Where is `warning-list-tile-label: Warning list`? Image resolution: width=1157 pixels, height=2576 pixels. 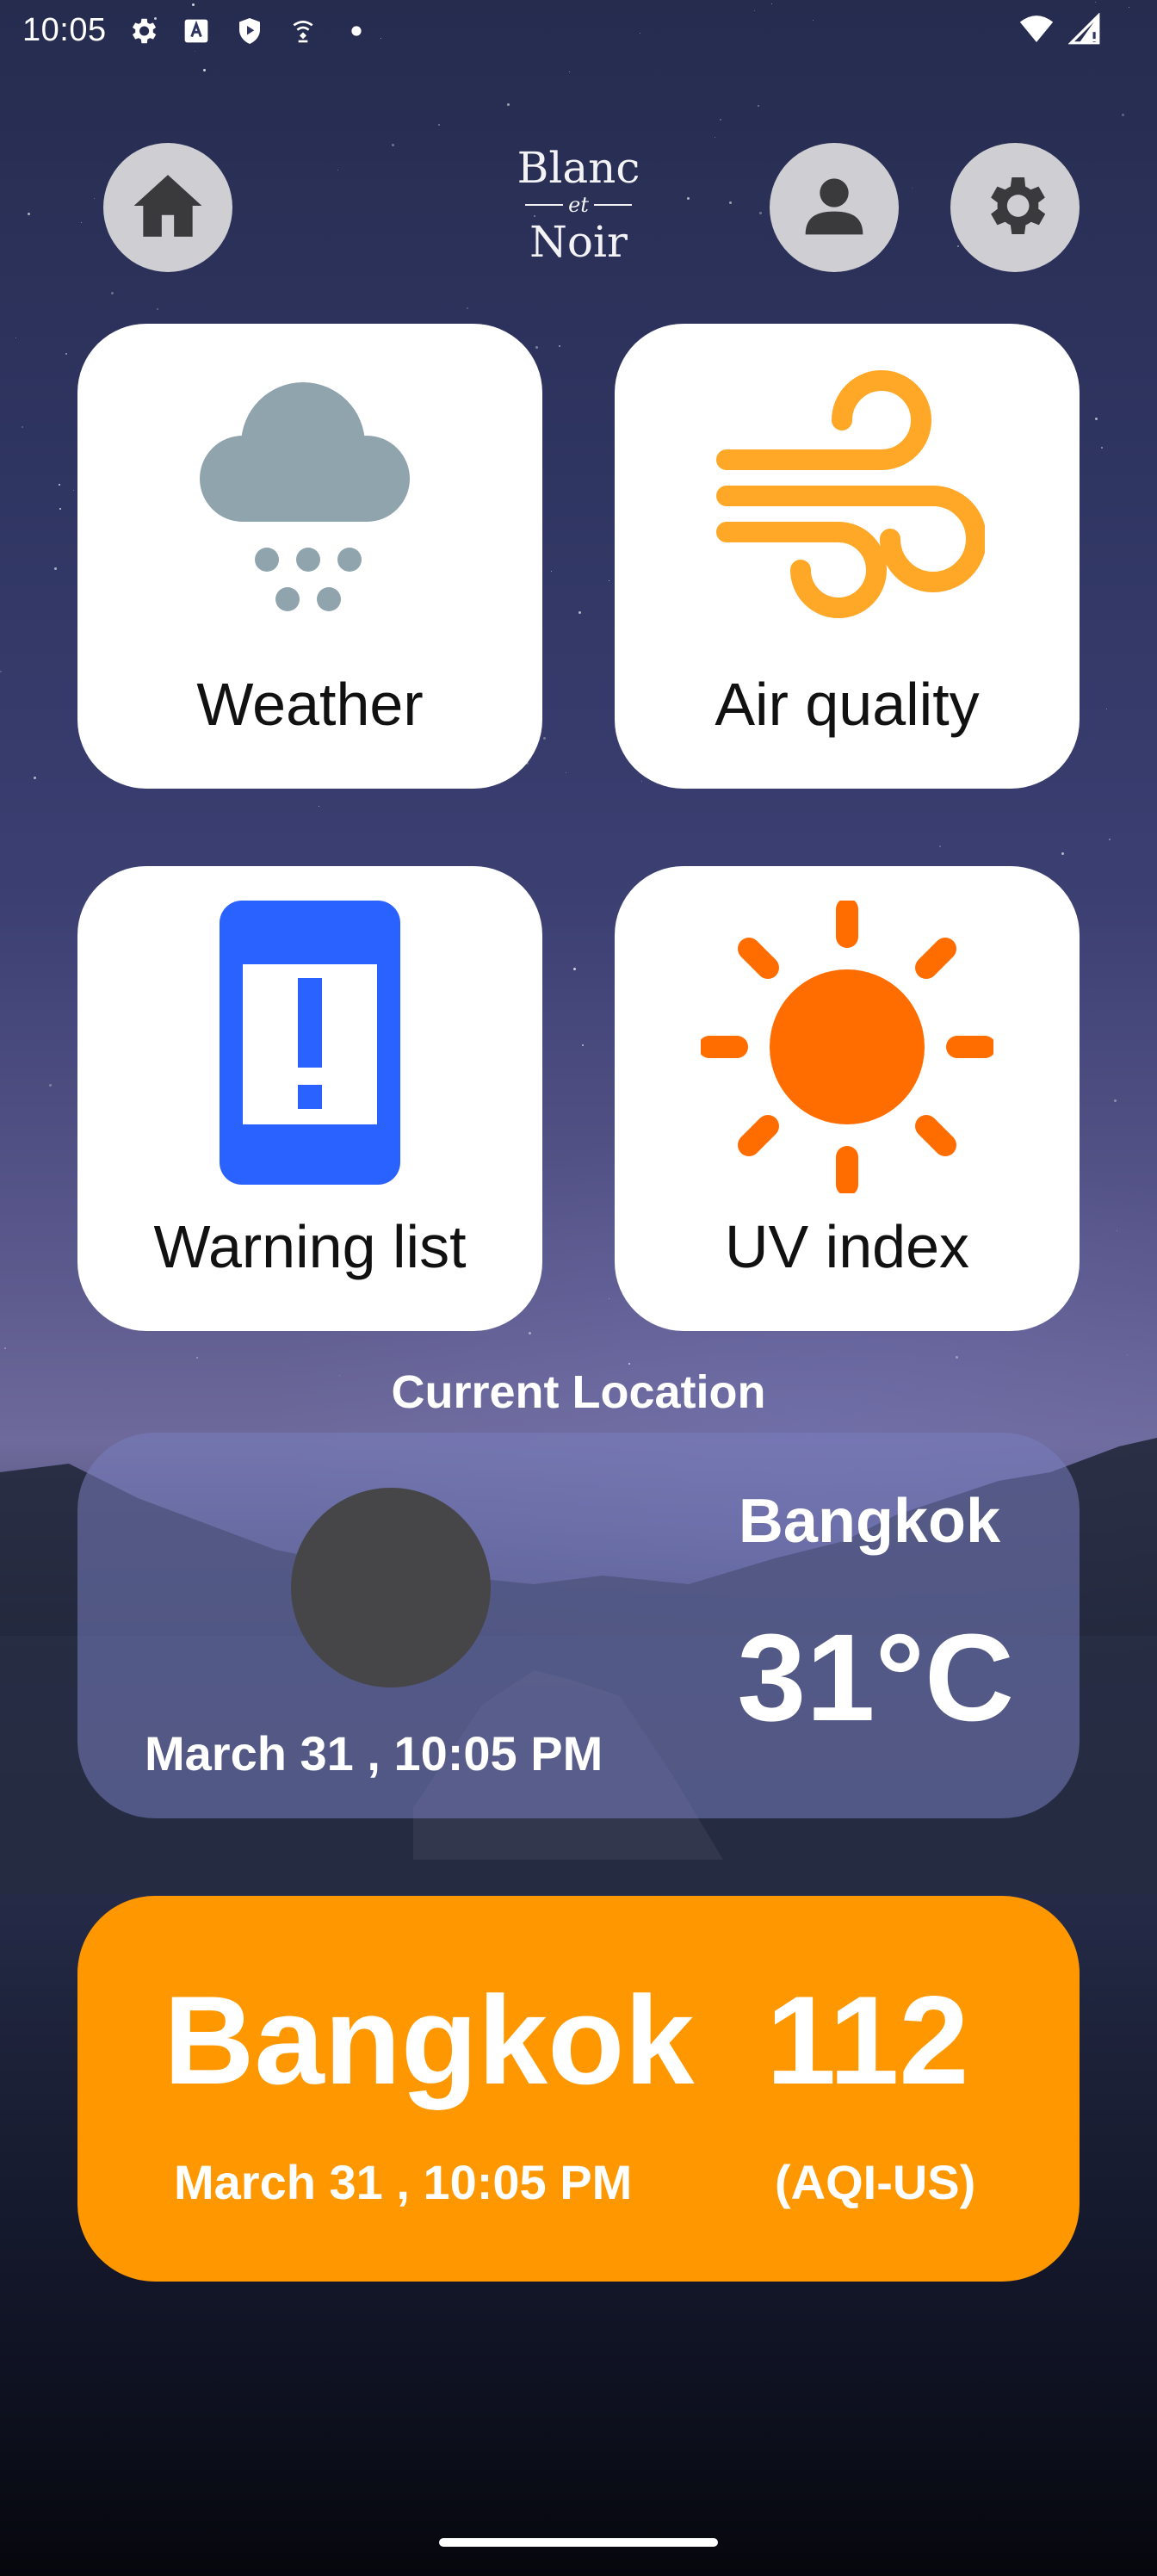 warning-list-tile-label: Warning list is located at coordinates (310, 1246).